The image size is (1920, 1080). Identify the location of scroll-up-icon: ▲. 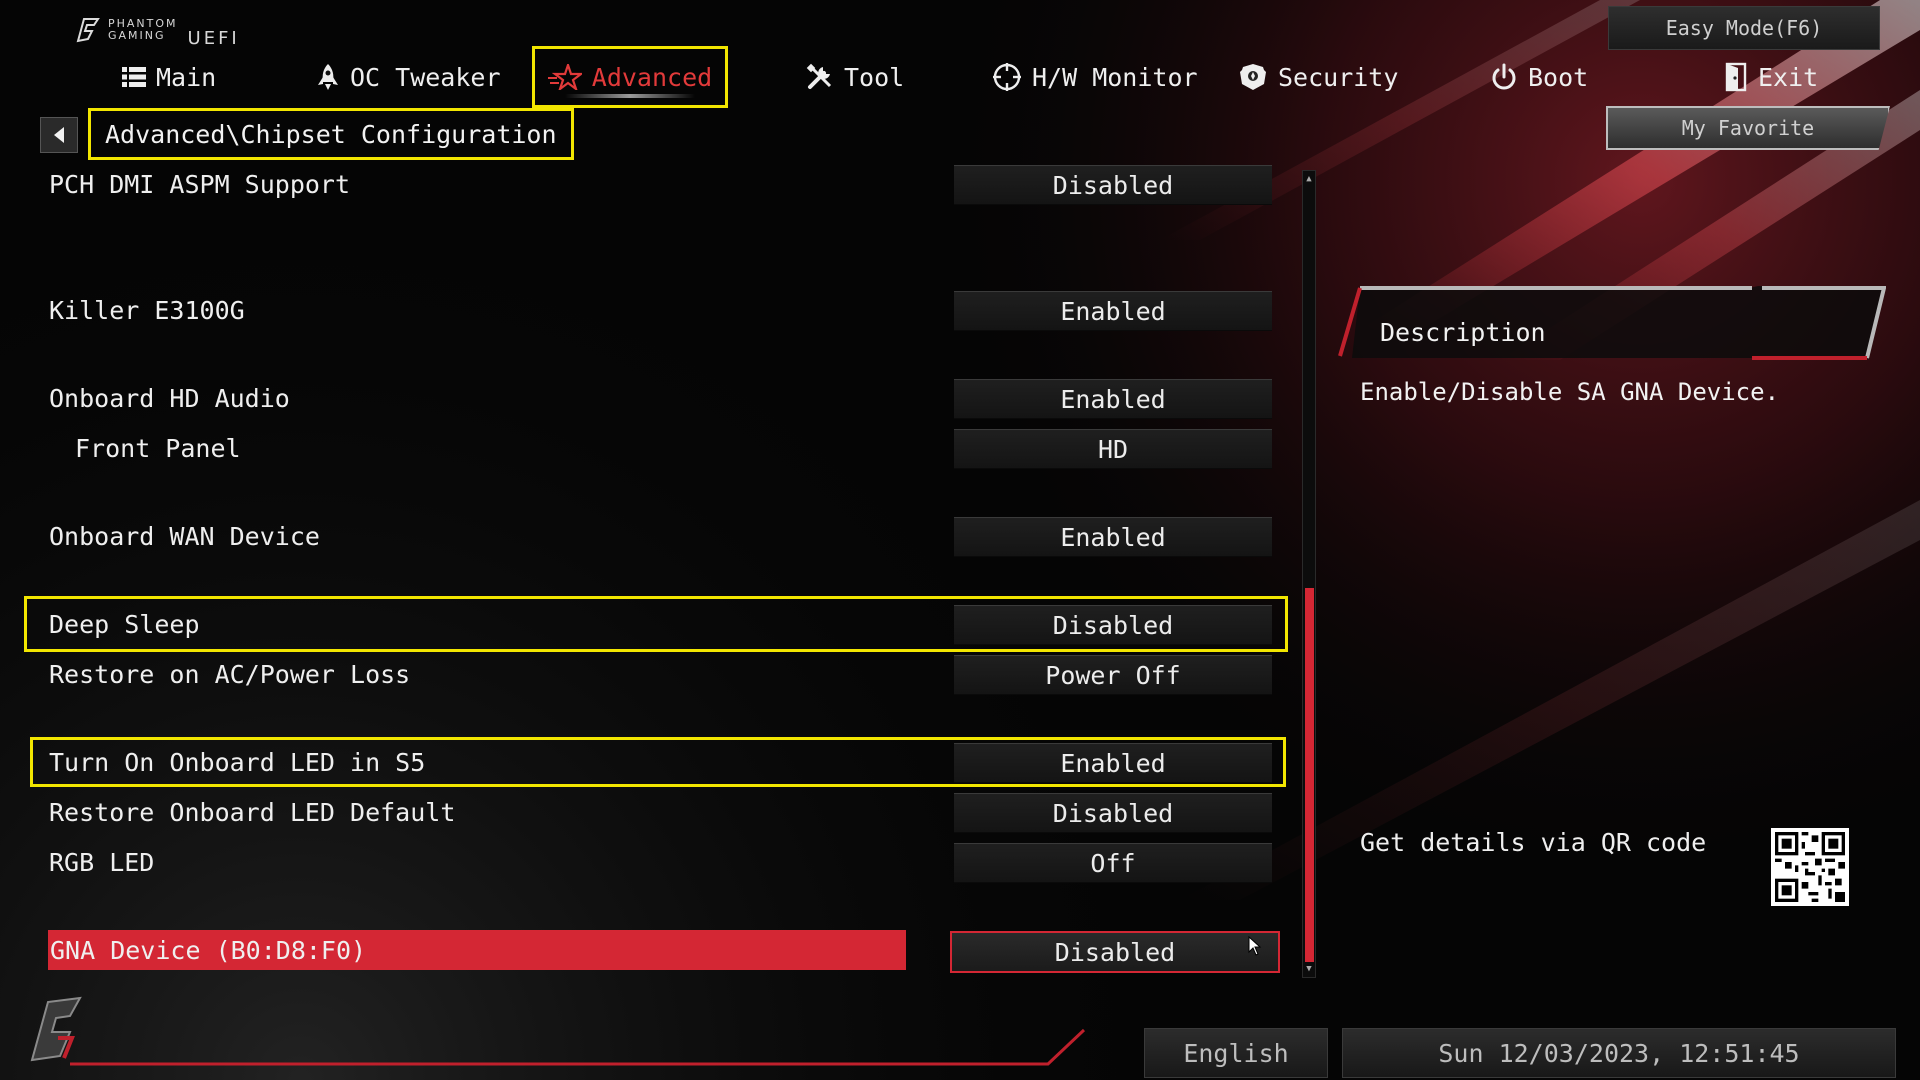
(1309, 179).